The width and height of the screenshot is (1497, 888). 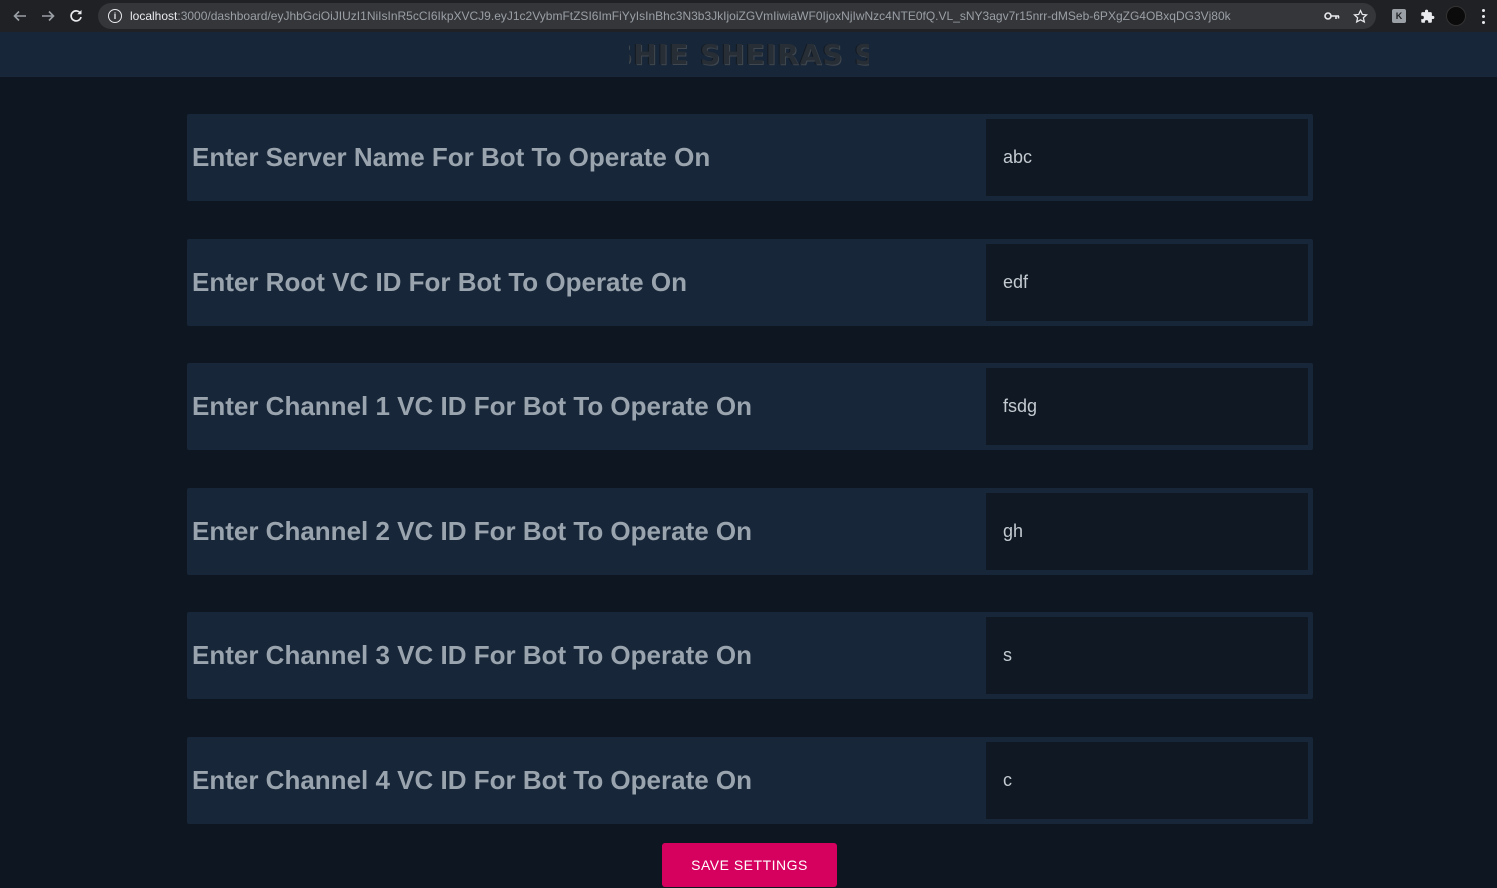 I want to click on key-icon, so click(x=1332, y=16).